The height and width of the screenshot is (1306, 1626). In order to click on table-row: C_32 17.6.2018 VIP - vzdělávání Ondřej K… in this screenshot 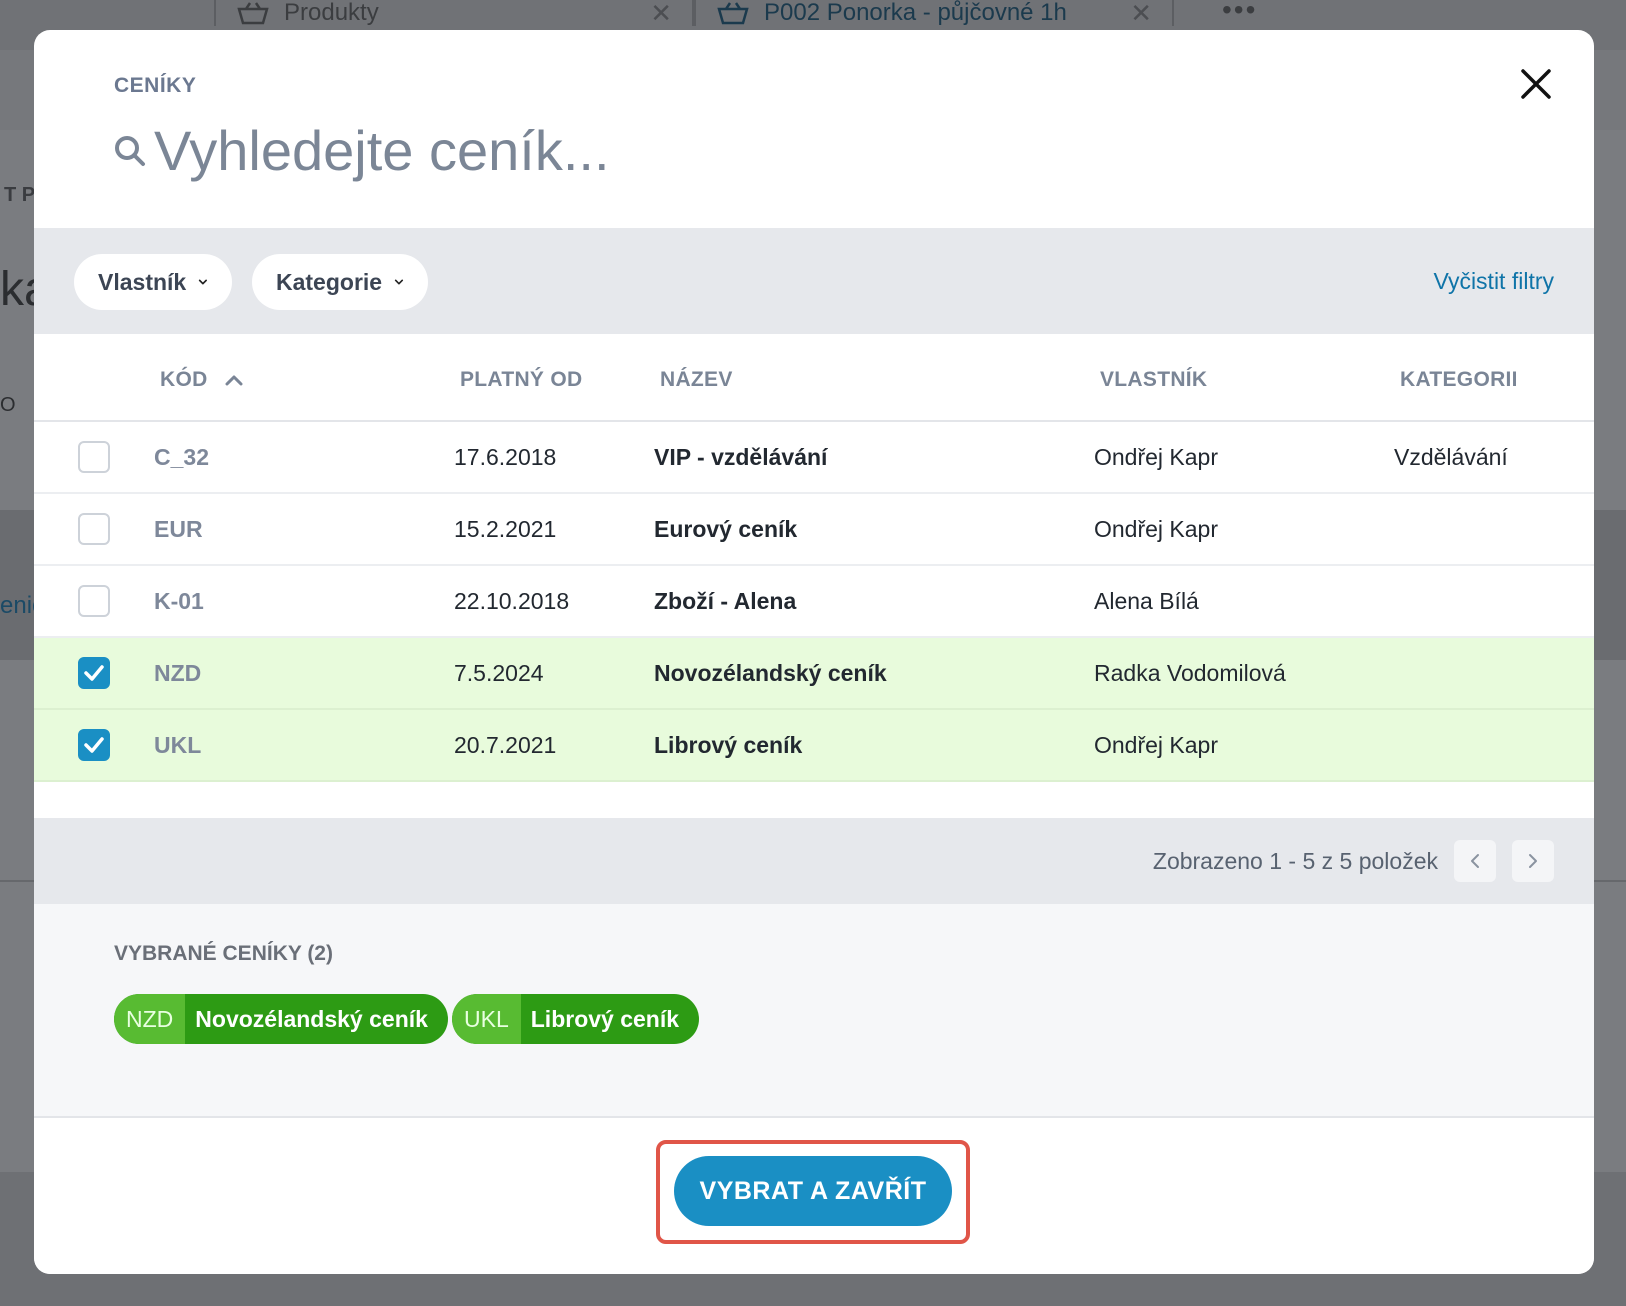, I will do `click(814, 458)`.